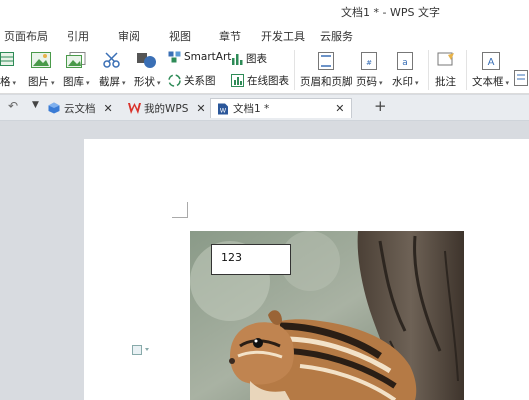  Describe the element at coordinates (180, 210) in the screenshot. I see `margin-corner-marker` at that location.